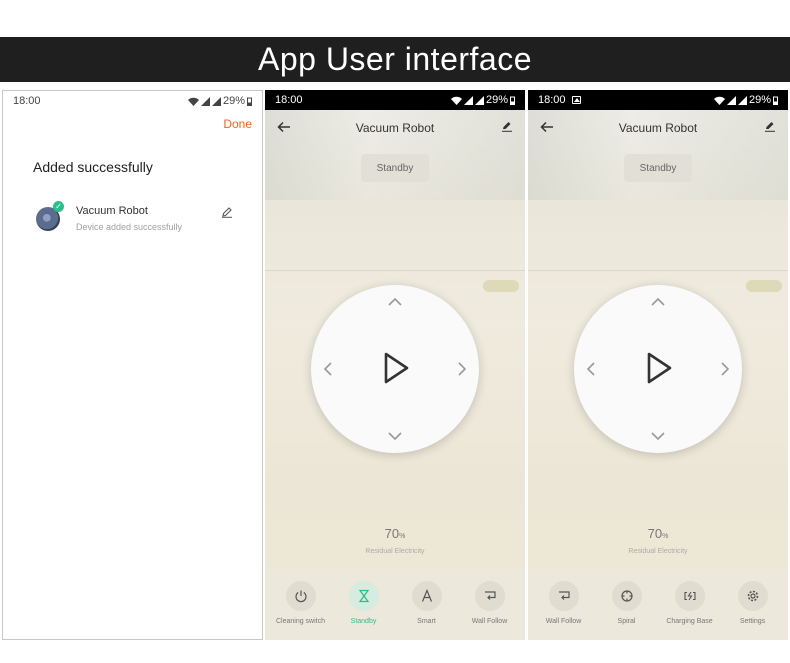 The image size is (790, 663). Describe the element at coordinates (690, 604) in the screenshot. I see `charging-base-button: Charging Base` at that location.